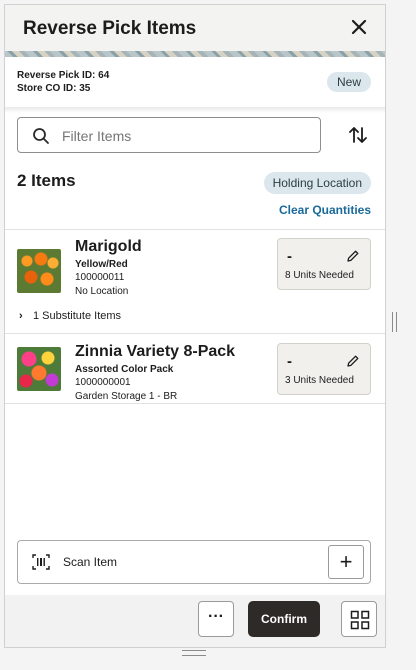 The height and width of the screenshot is (670, 416). What do you see at coordinates (46, 180) in the screenshot?
I see `item-count: 2 Items` at bounding box center [46, 180].